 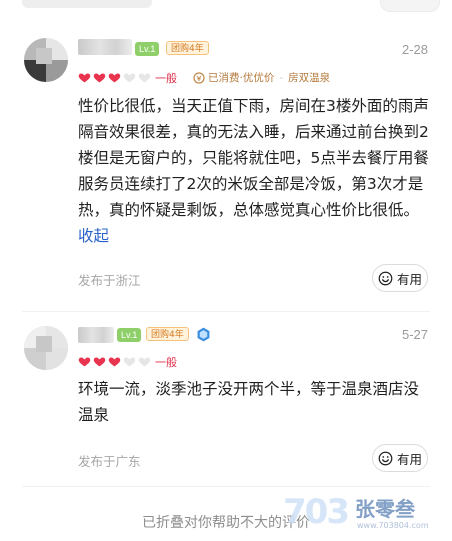 I want to click on watermark-brand: 张零叁, so click(x=385, y=509).